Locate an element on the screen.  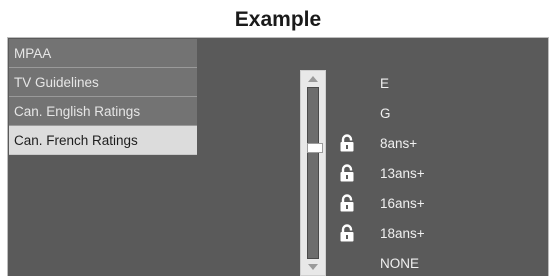
rating-row: 13ans+ is located at coordinates (440, 173).